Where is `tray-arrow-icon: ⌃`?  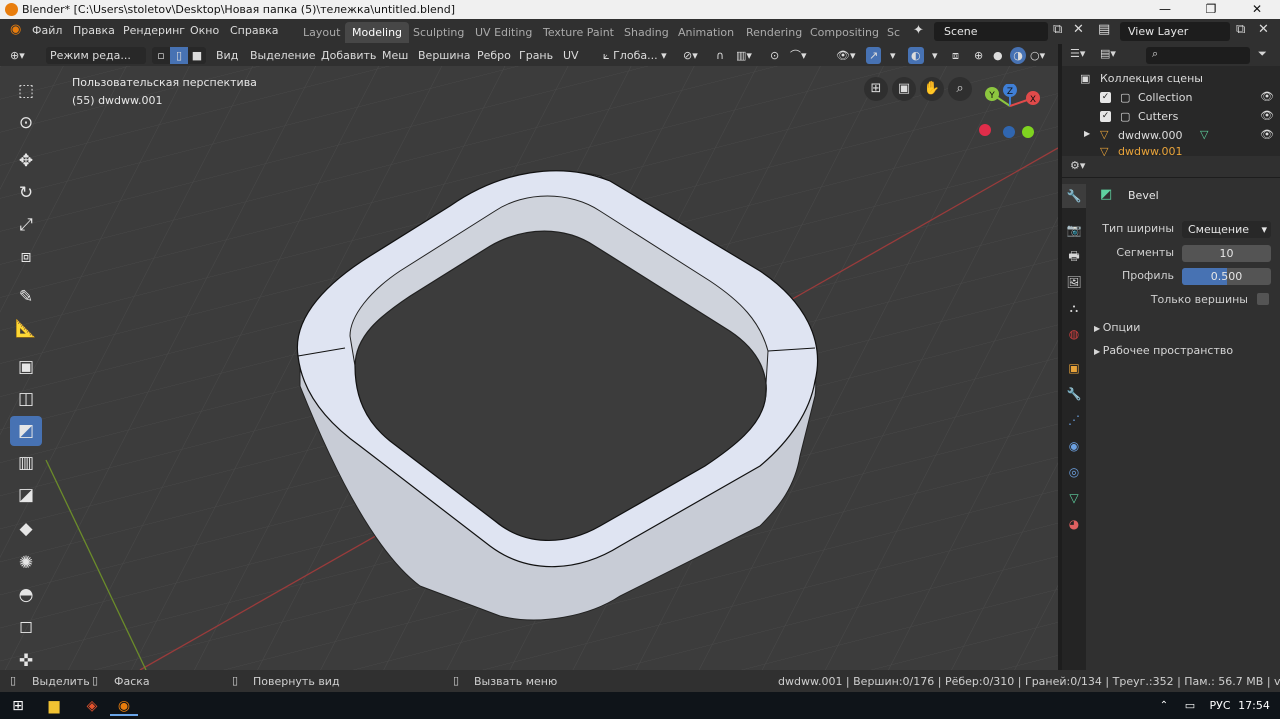
tray-arrow-icon: ⌃ is located at coordinates (1164, 706).